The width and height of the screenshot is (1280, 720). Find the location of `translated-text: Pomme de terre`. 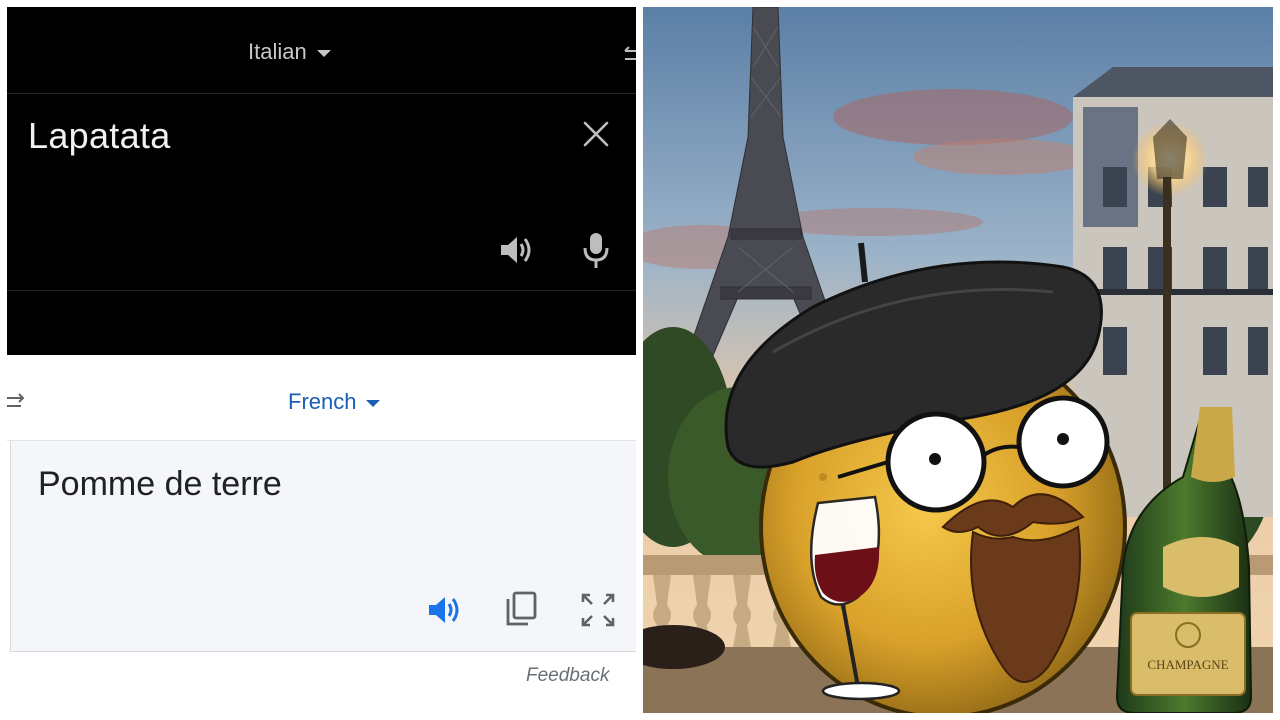

translated-text: Pomme de terre is located at coordinates (160, 484).